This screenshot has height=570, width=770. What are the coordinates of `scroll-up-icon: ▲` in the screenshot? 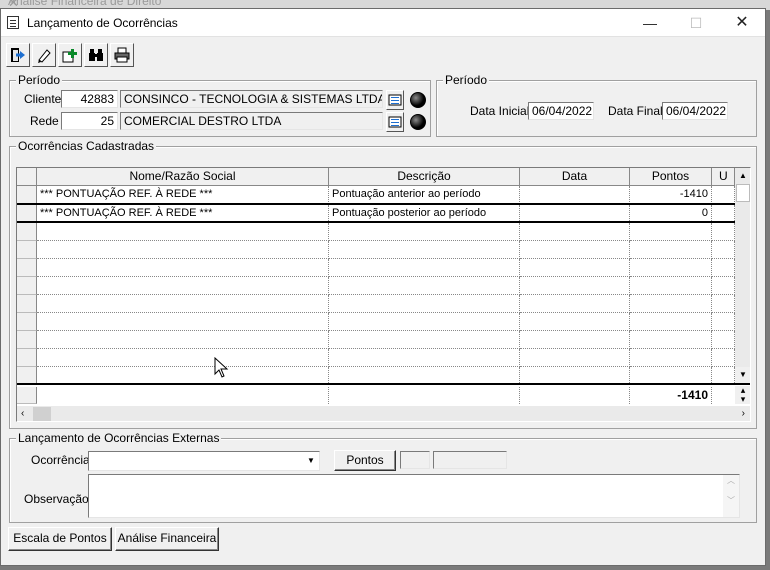 It's located at (742, 176).